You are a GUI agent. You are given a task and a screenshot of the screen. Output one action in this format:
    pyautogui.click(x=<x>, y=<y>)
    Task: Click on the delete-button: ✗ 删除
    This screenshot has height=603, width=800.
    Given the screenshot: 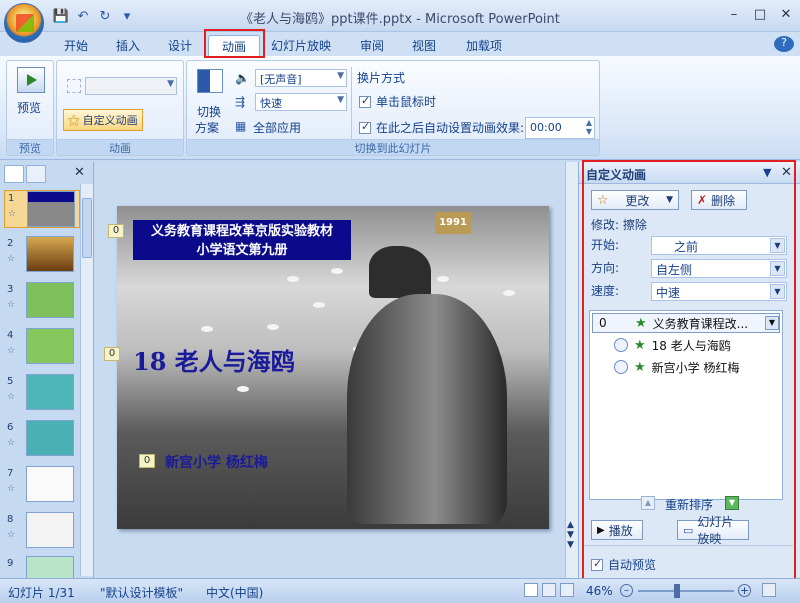 What is the action you would take?
    pyautogui.click(x=719, y=200)
    